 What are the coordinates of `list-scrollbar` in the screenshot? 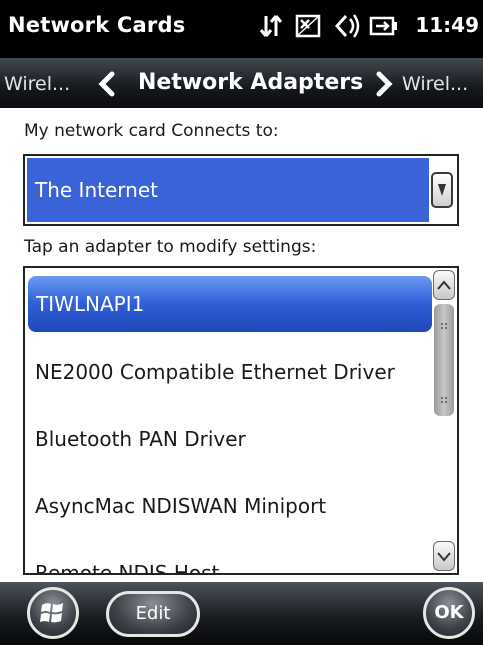 It's located at (444, 420).